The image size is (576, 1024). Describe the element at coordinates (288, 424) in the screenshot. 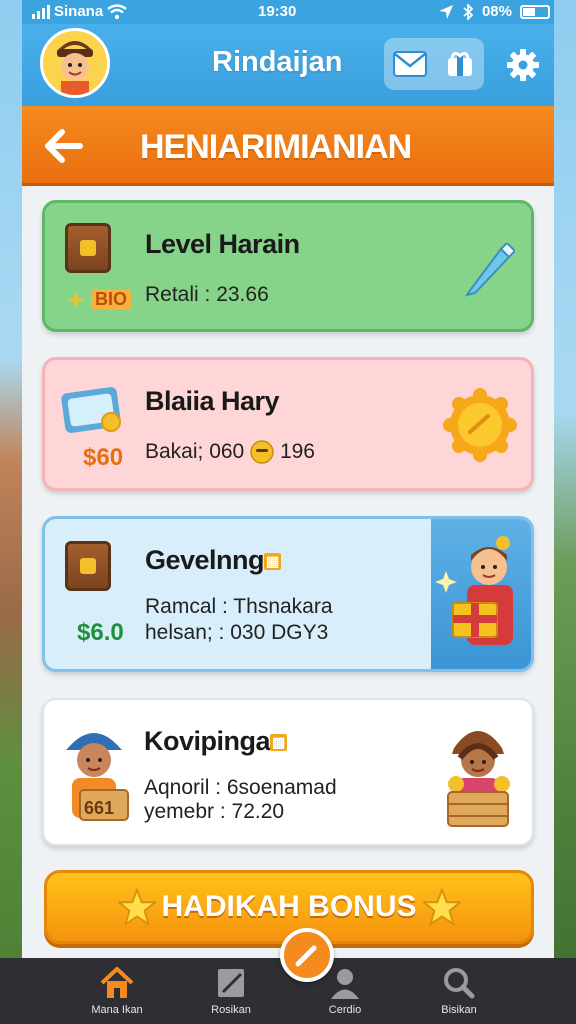

I see `reward-card-daily: $60 Blaiia Hary Bakai; 060 196` at that location.